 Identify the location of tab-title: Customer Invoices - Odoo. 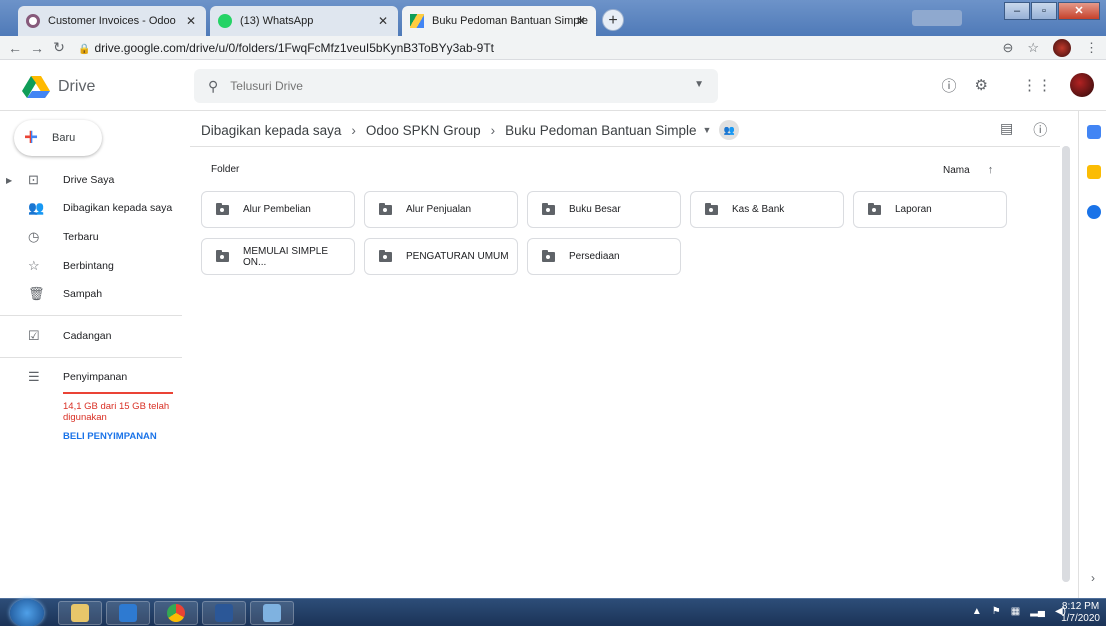
(112, 21).